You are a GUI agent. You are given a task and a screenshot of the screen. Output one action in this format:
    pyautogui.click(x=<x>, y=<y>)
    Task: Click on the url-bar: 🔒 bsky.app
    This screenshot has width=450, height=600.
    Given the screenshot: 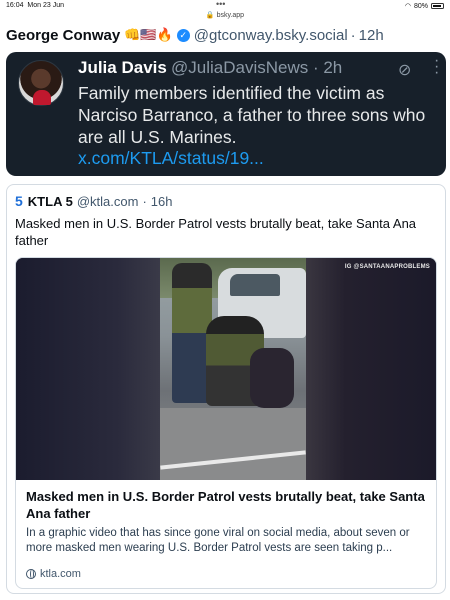 What is the action you would take?
    pyautogui.click(x=225, y=15)
    